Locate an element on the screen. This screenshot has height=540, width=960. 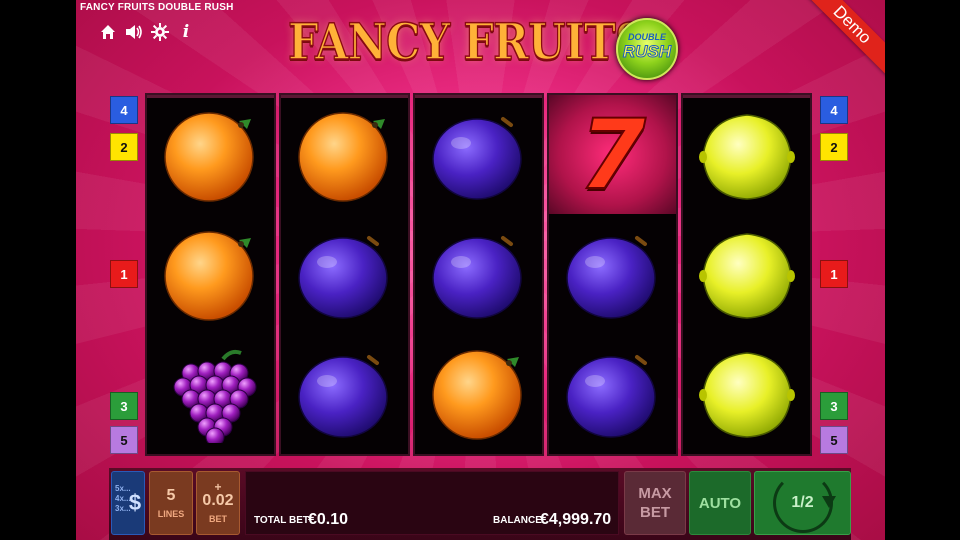
line-marker-1-left: 1 is located at coordinates (124, 274).